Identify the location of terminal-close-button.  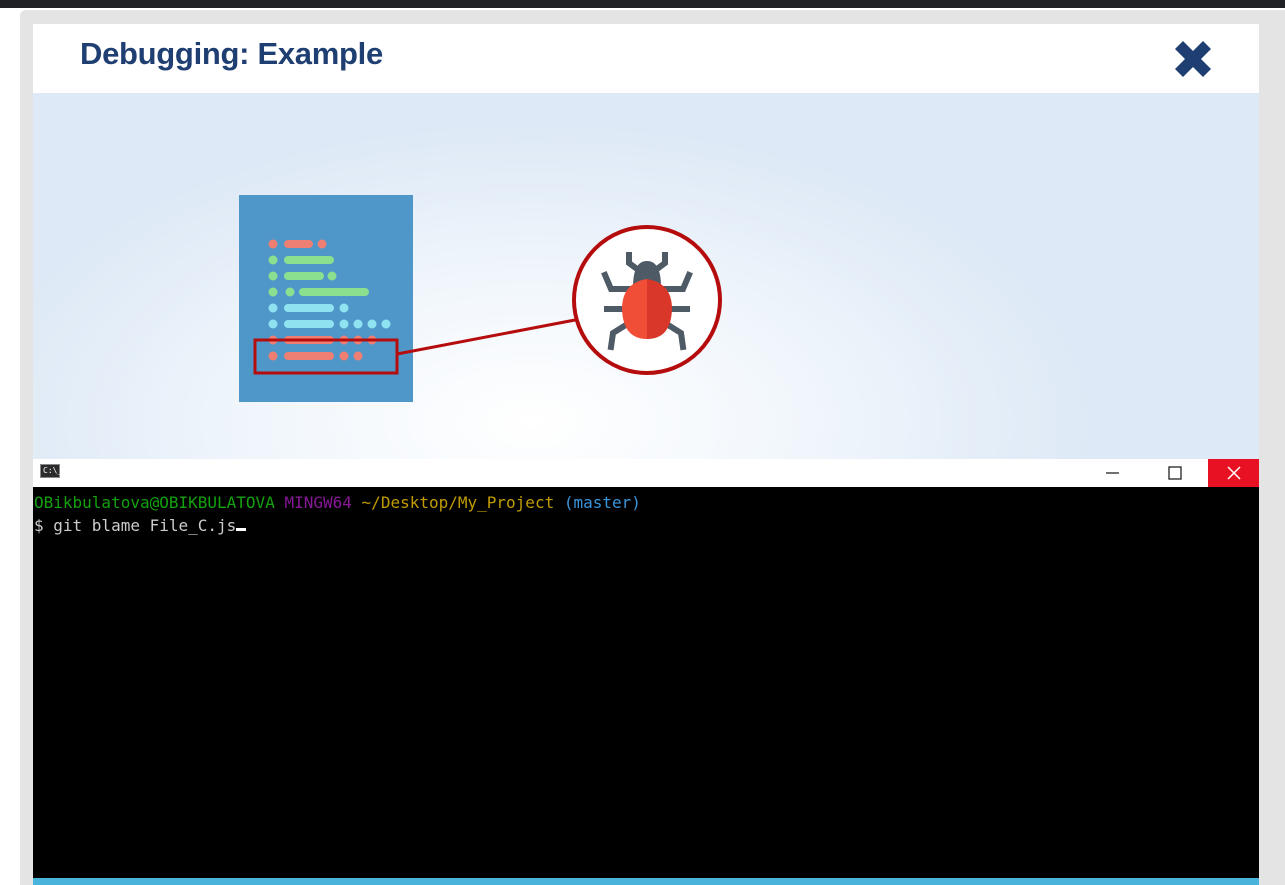
(1233, 473).